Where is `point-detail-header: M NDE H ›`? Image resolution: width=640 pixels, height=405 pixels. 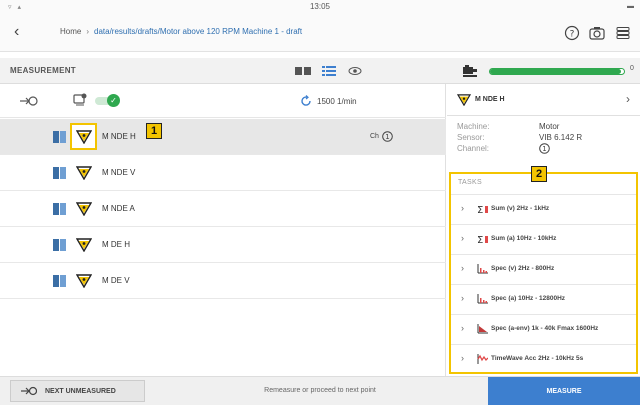 point-detail-header: M NDE H › is located at coordinates (543, 100).